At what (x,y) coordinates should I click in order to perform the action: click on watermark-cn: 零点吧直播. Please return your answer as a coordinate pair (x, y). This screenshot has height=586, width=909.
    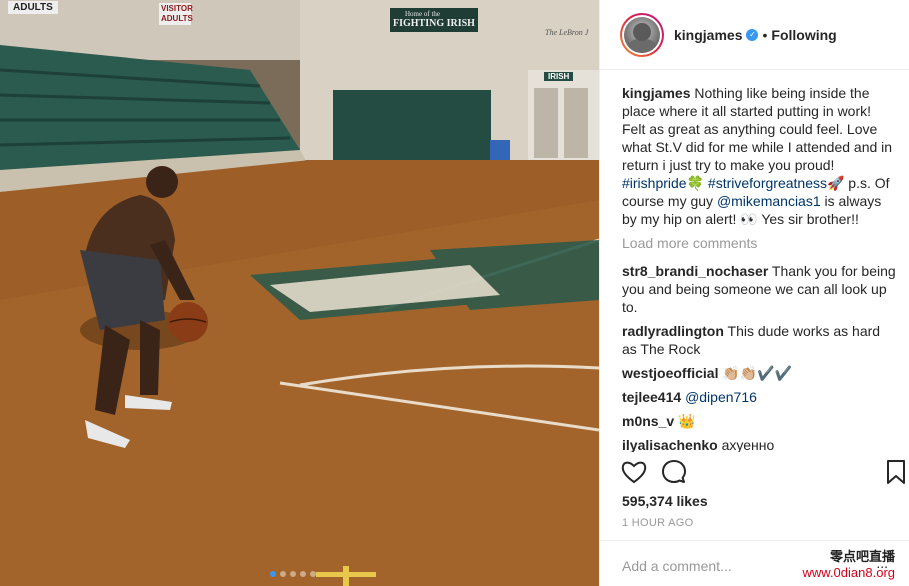
    Looking at the image, I should click on (862, 557).